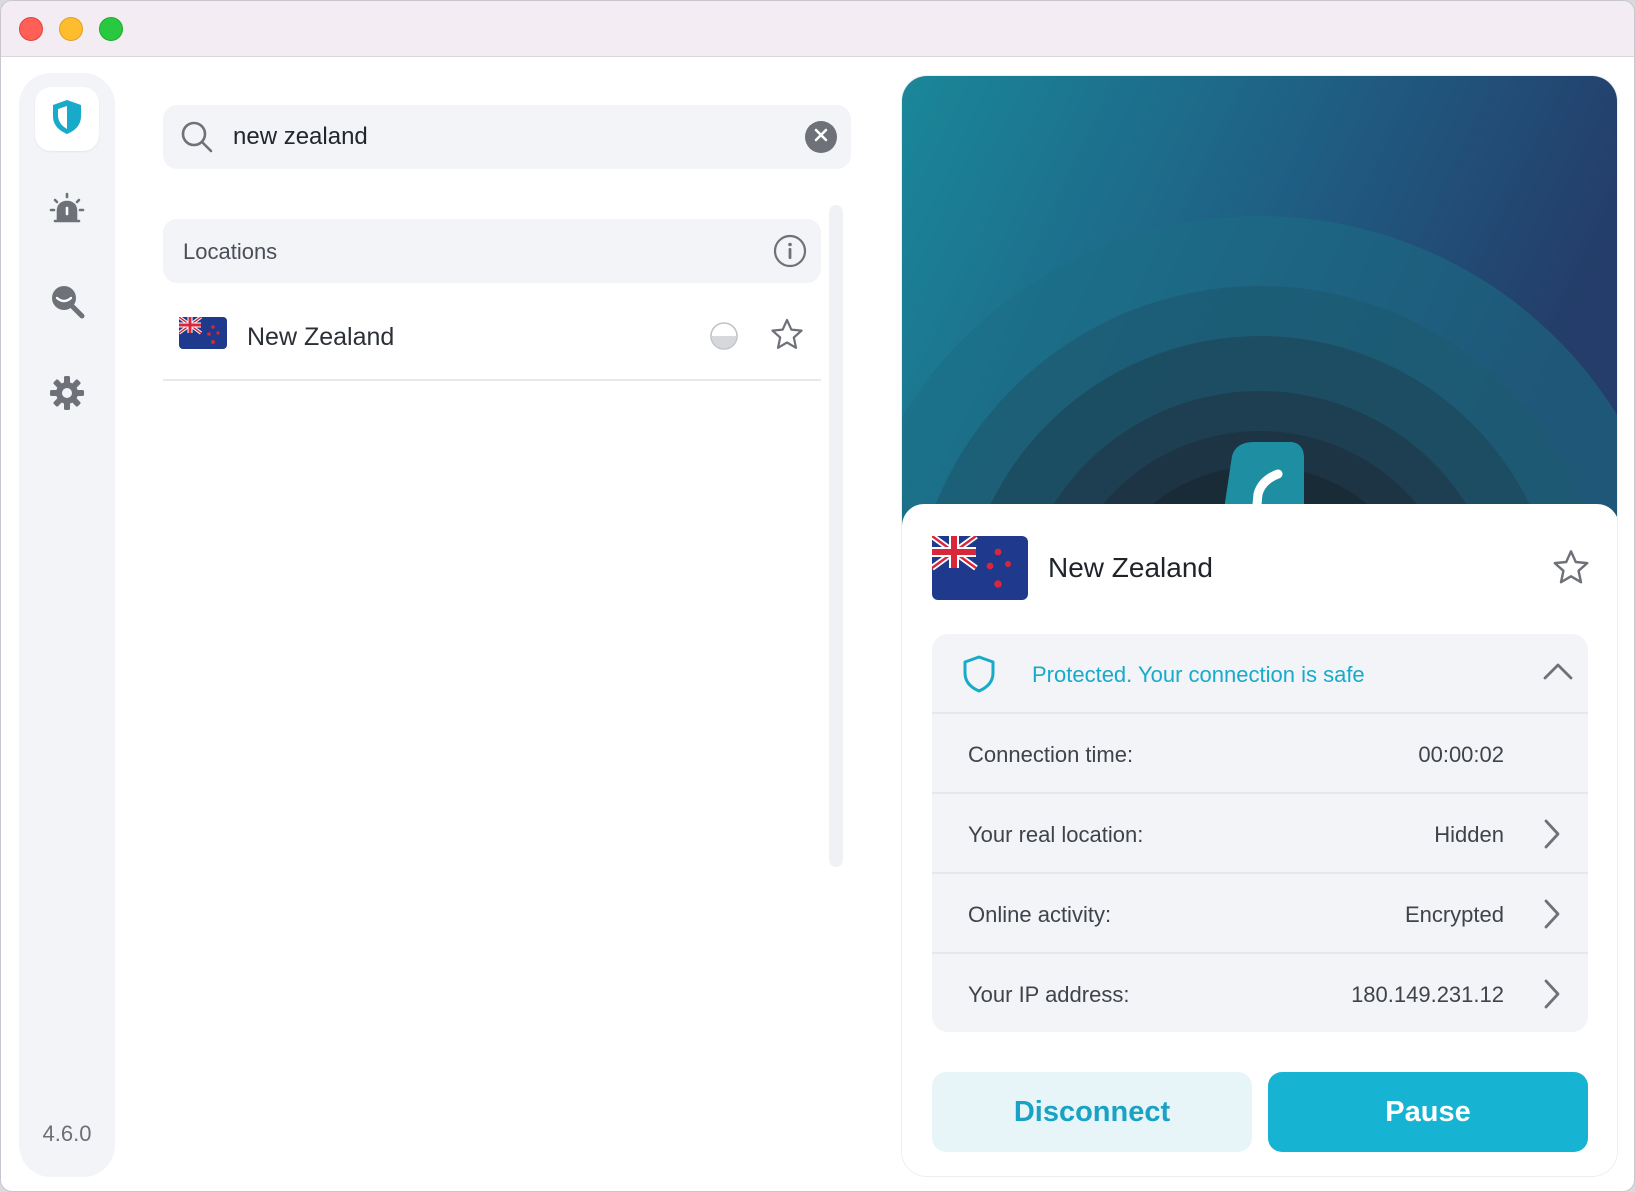 The width and height of the screenshot is (1635, 1192). I want to click on status-header: Protected. Your connection is safe, so click(1260, 674).